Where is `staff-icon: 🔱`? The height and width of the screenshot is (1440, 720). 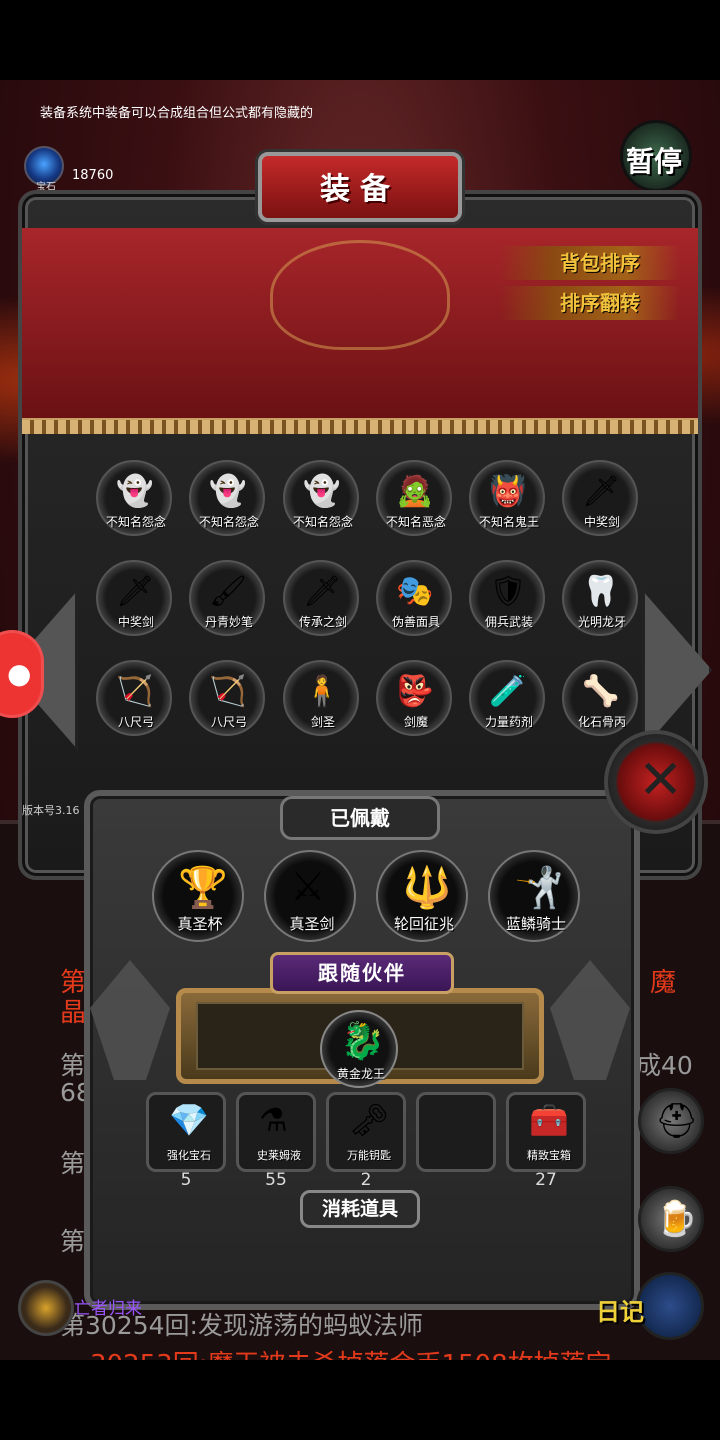 staff-icon: 🔱 is located at coordinates (427, 888).